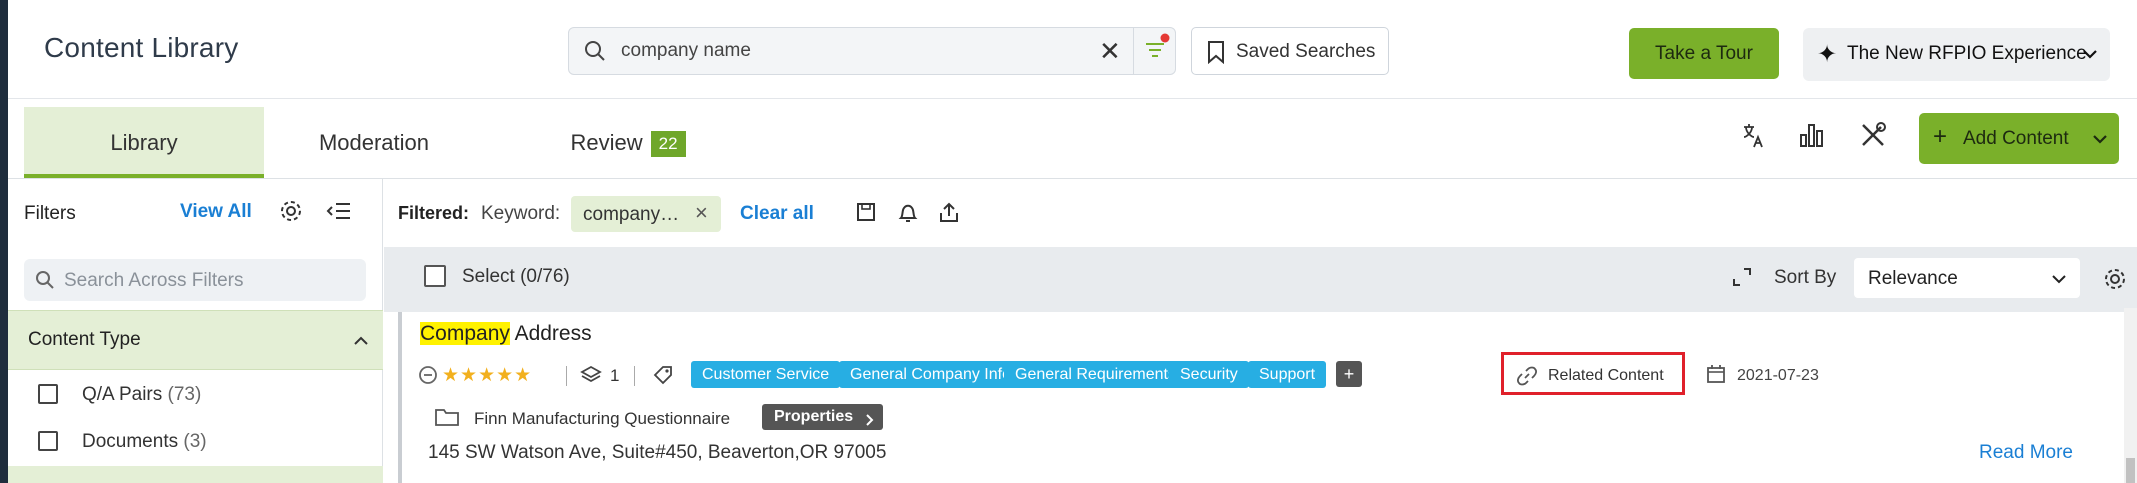 Image resolution: width=2137 pixels, height=483 pixels. I want to click on tab-moderation-label: Moderation, so click(374, 142).